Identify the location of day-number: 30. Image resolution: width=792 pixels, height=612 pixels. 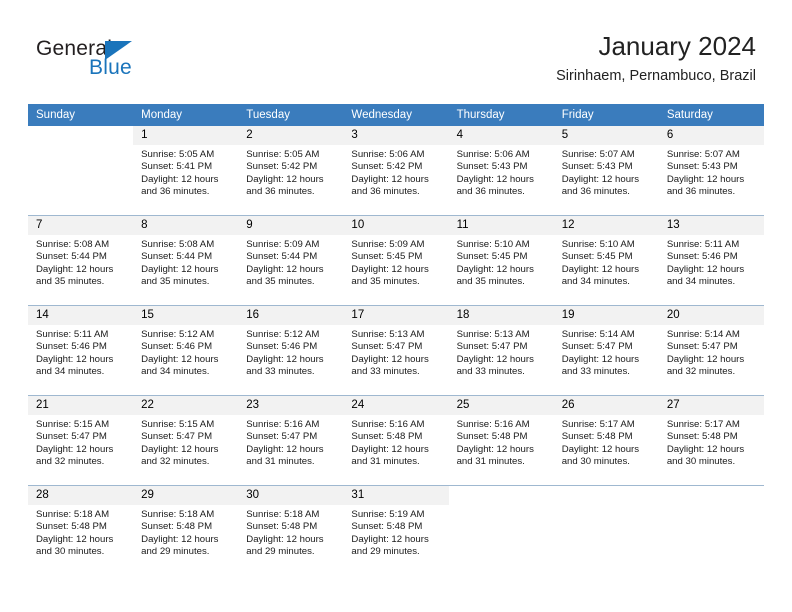
(291, 495).